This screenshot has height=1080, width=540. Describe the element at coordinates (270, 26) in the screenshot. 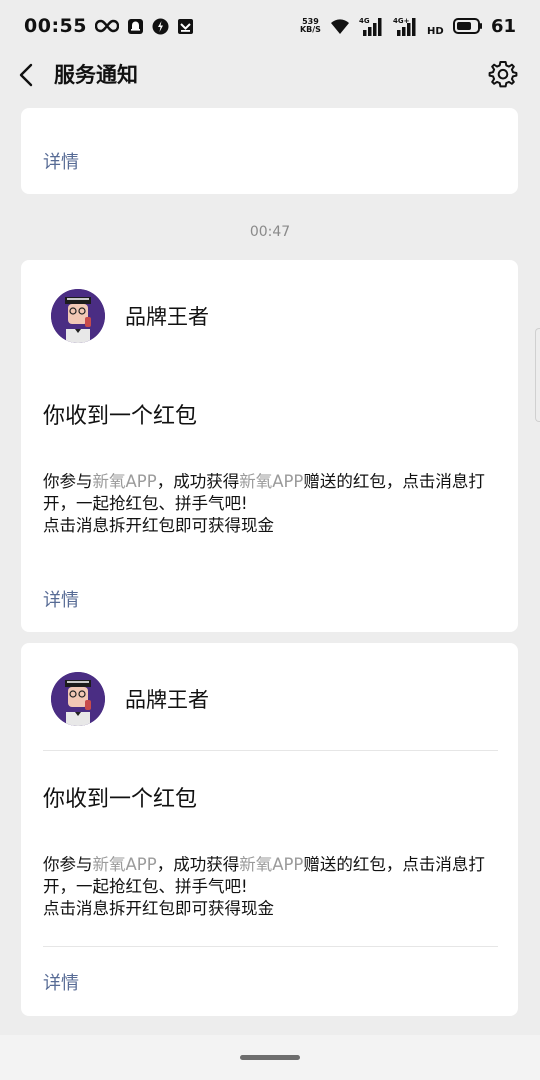

I see `status-bar: 00:55 539 KB/S 4G 4G+ HD 61` at that location.